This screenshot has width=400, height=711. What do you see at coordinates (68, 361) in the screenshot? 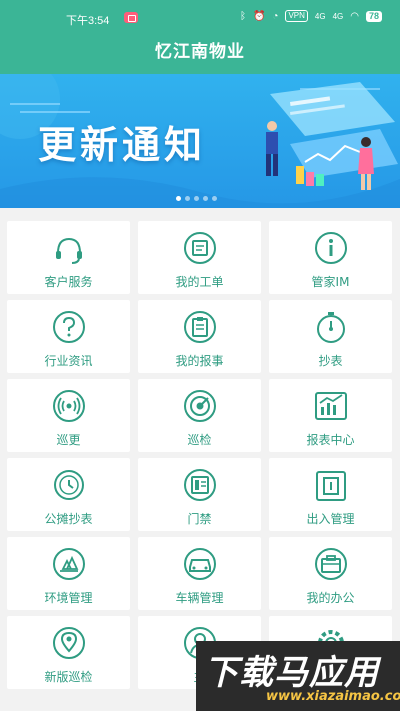
I see `feature-tile-label: 行业资讯` at bounding box center [68, 361].